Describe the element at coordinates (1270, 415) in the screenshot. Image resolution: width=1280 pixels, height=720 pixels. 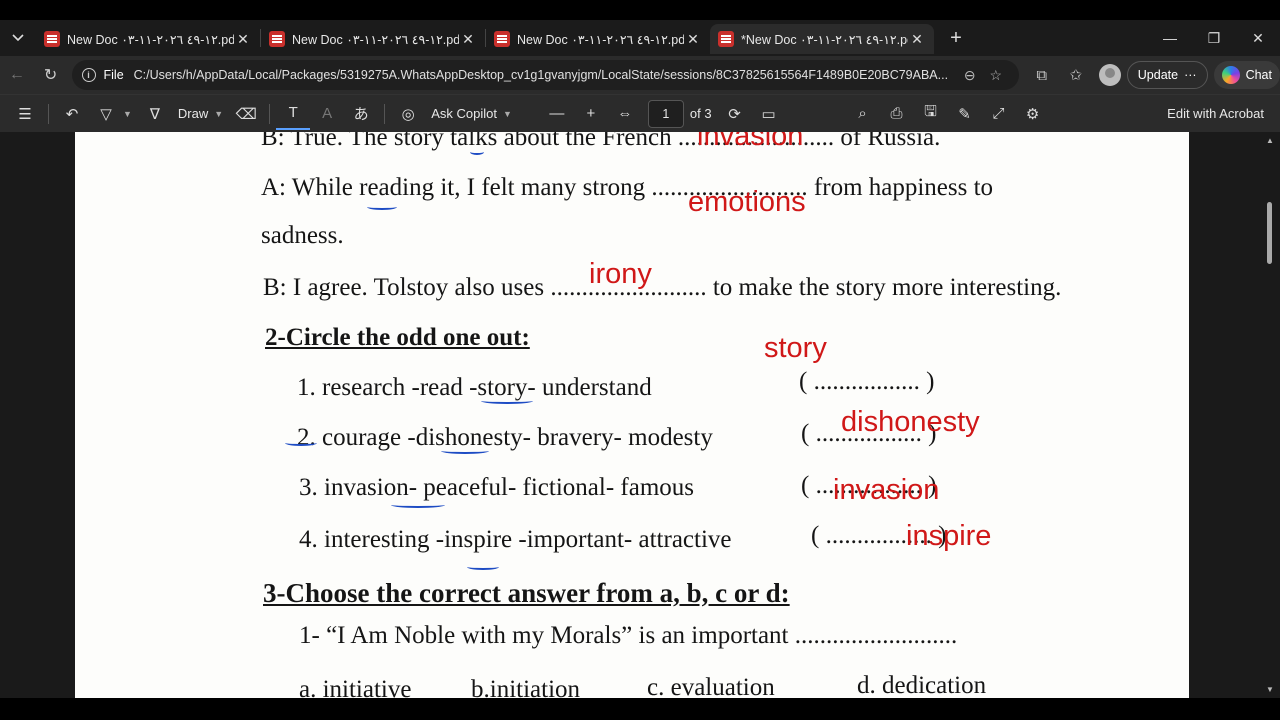
I see `vertical-scrollbar: ▲ ▼` at that location.